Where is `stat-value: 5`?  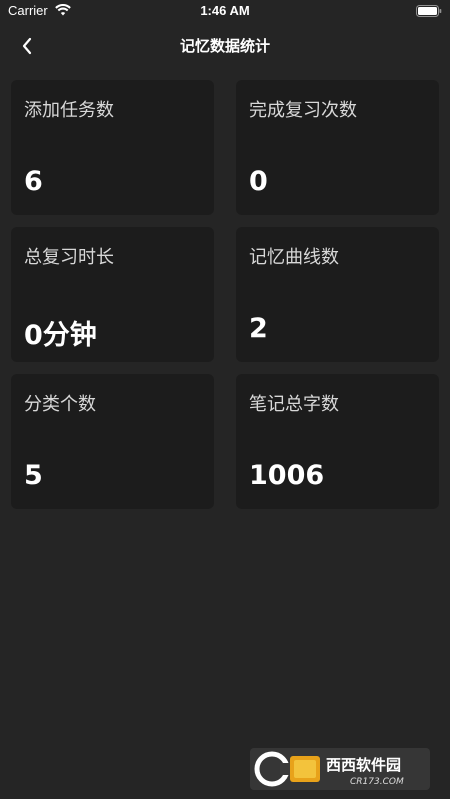 stat-value: 5 is located at coordinates (33, 475).